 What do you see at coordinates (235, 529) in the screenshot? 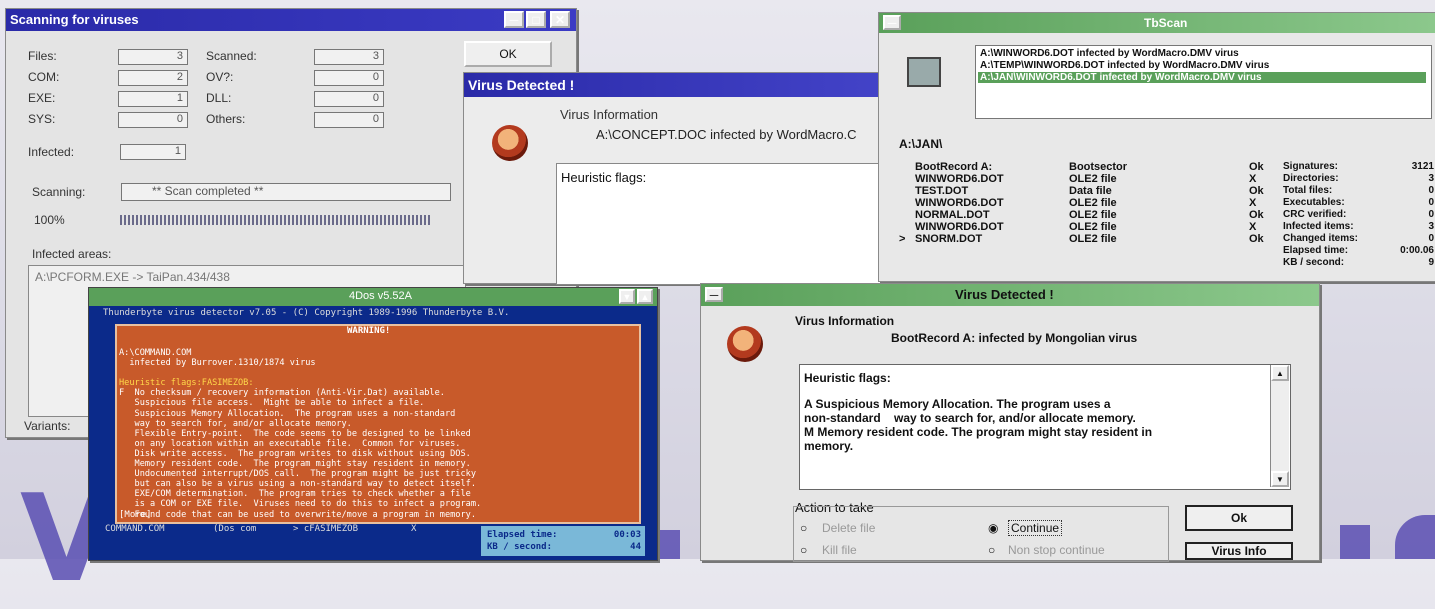
I see `status-type: (Dos com` at bounding box center [235, 529].